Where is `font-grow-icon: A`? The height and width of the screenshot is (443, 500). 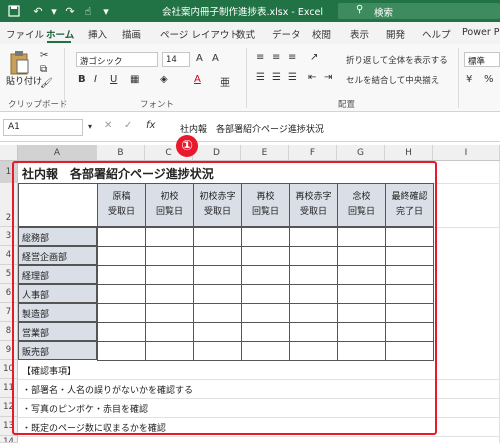 font-grow-icon: A is located at coordinates (199, 58).